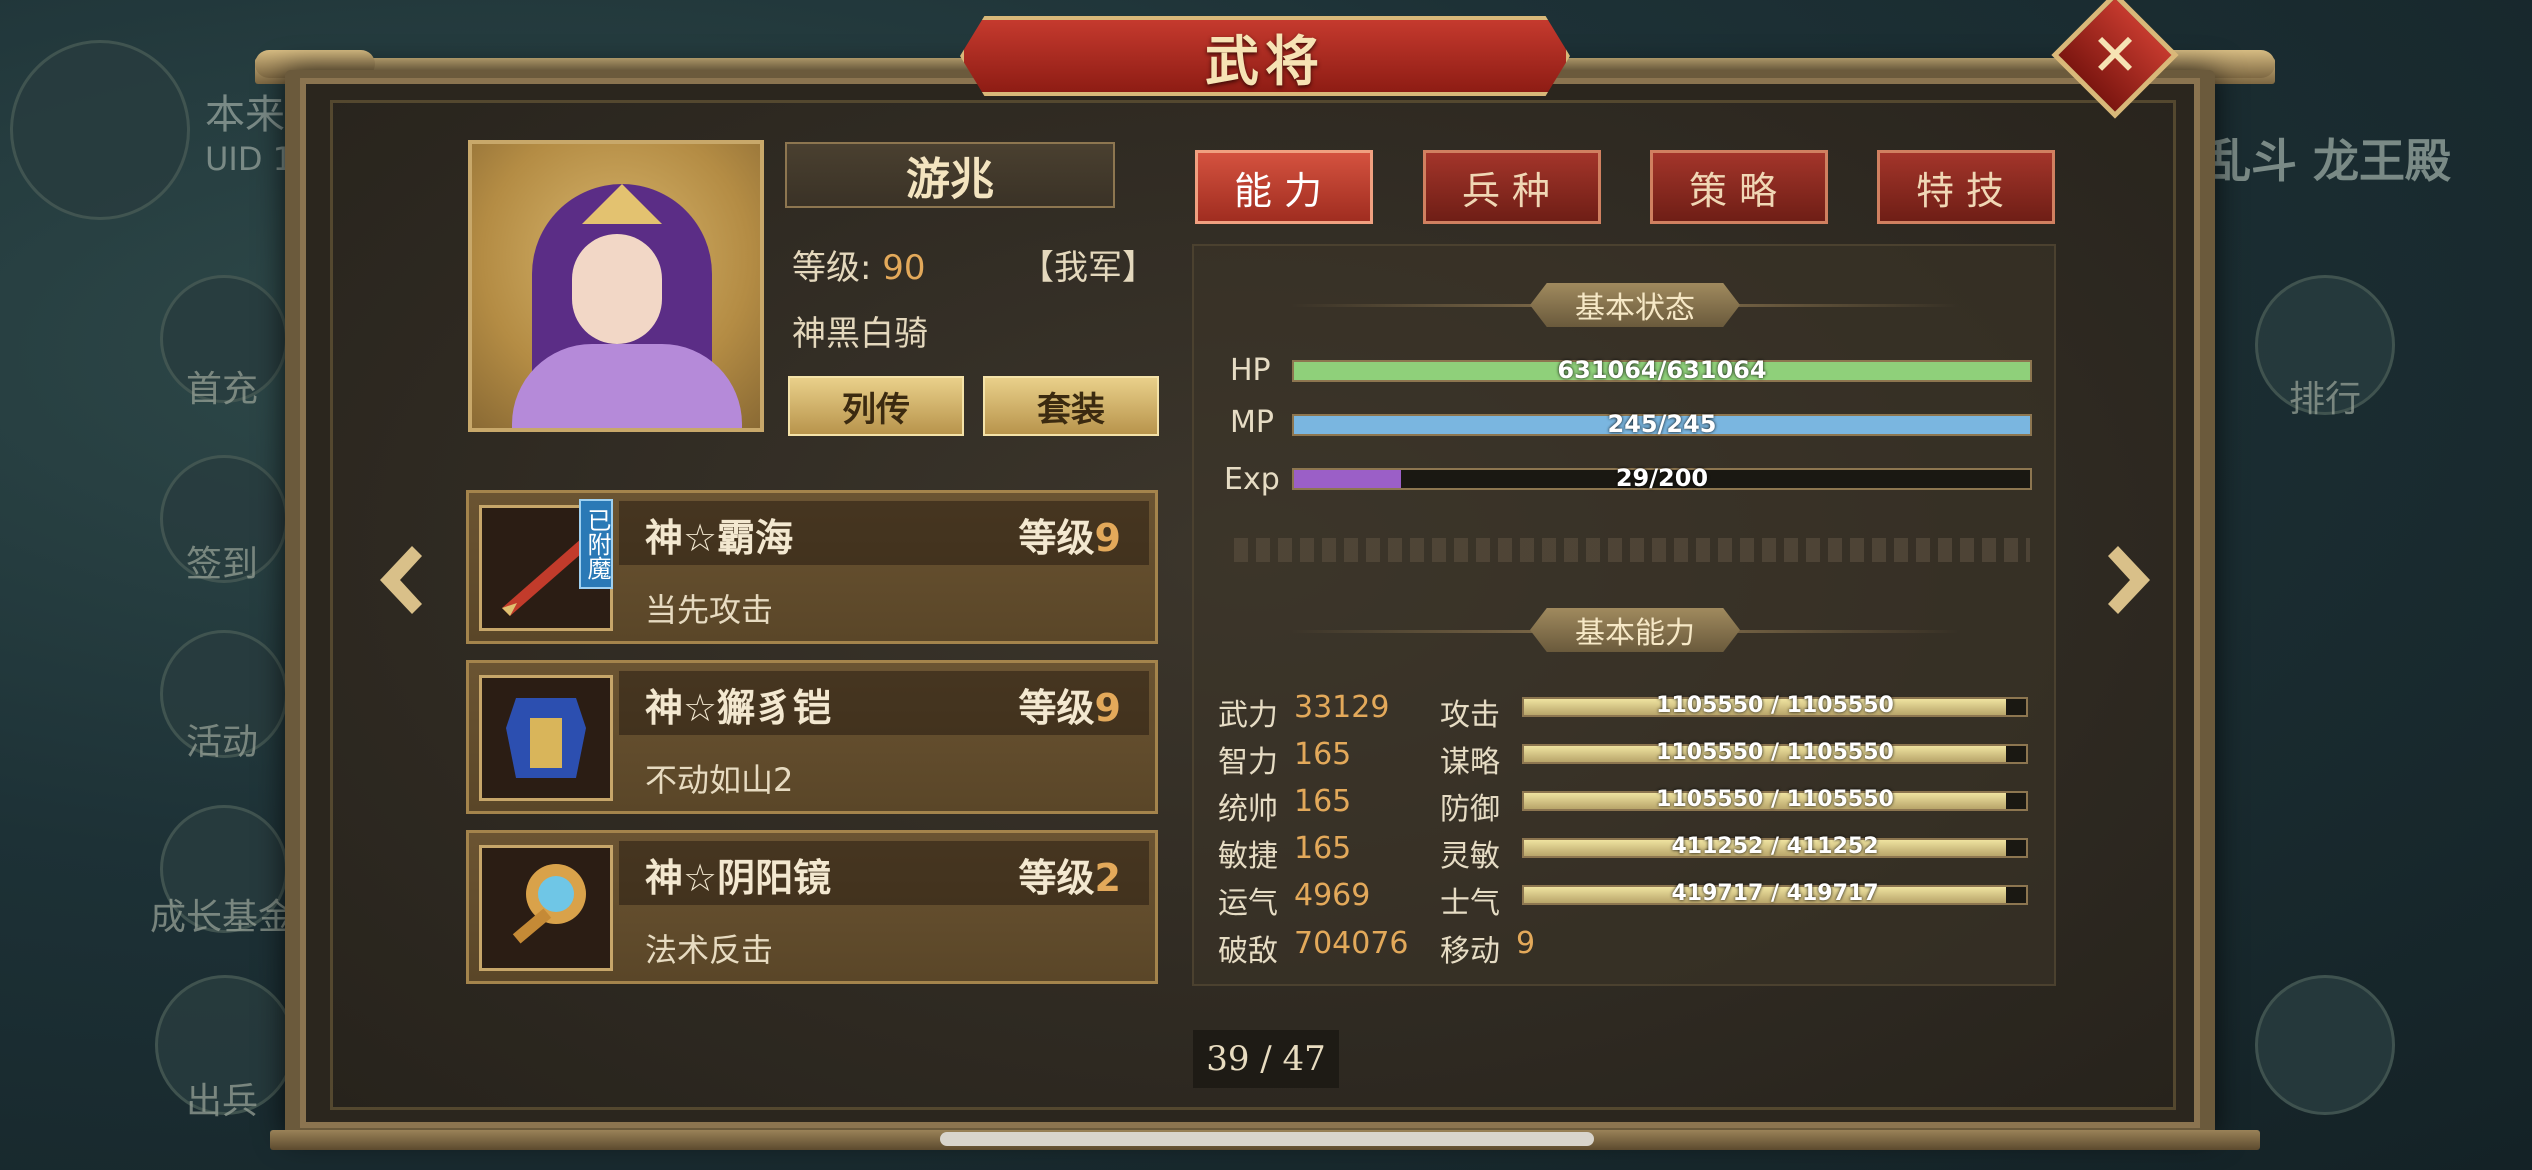 This screenshot has height=1170, width=2532. I want to click on mp-value: 245/245, so click(1662, 424).